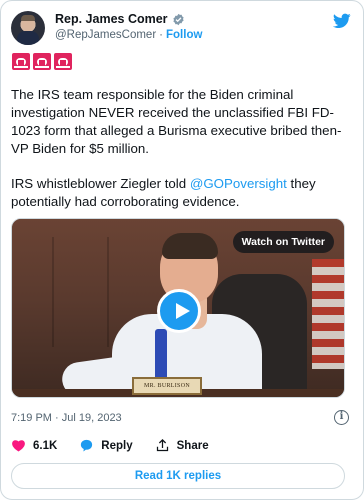 This screenshot has height=500, width=364. Describe the element at coordinates (100, 183) in the screenshot. I see `tweet-text-segment: IRS whistleblower Ziegler told` at that location.